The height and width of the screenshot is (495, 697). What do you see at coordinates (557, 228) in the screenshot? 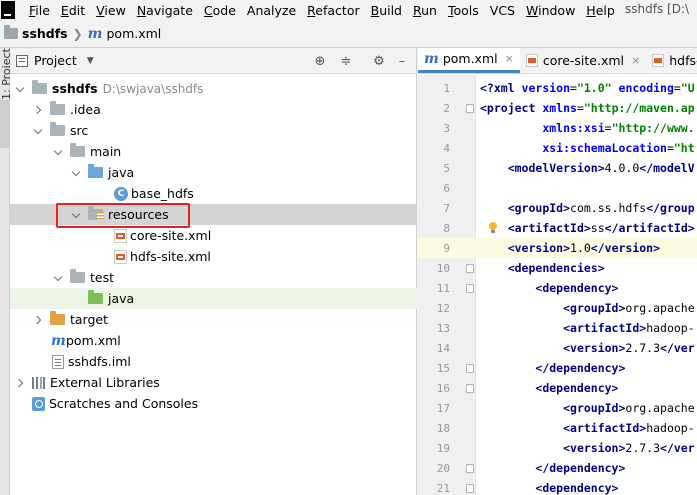
I see `code-line: 8 <artifactId>ss</artifactId>` at bounding box center [557, 228].